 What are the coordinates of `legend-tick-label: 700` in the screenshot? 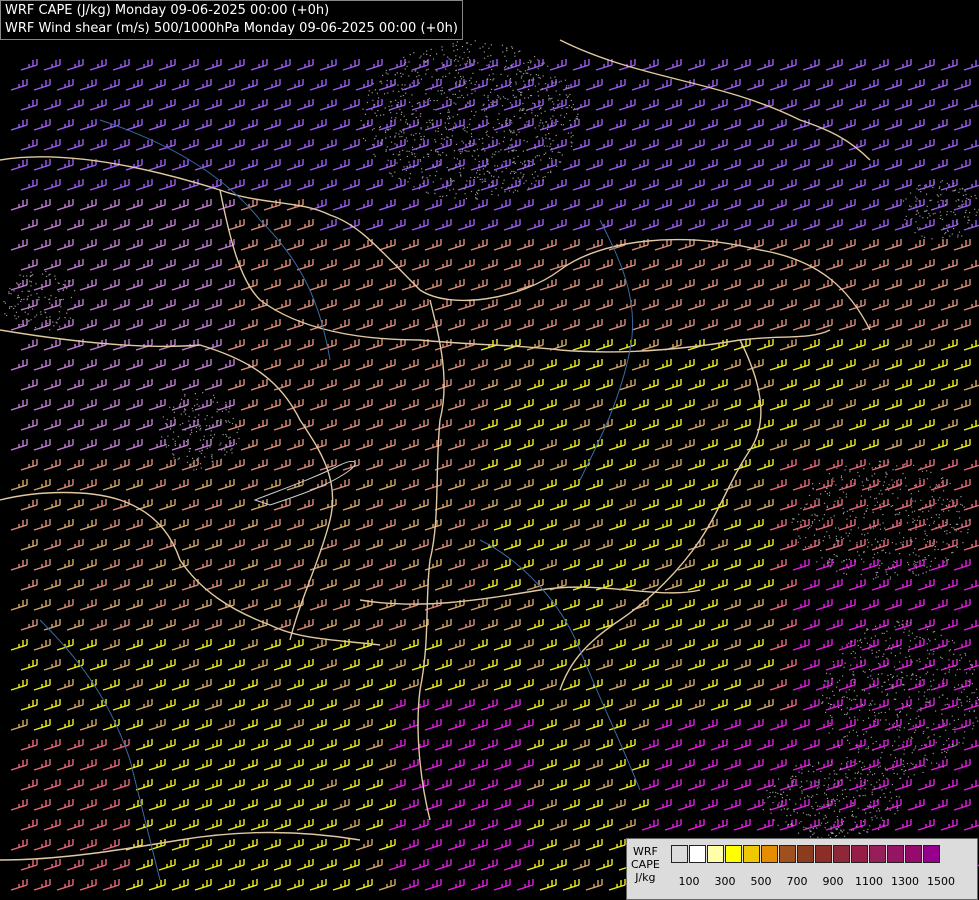 It's located at (797, 881).